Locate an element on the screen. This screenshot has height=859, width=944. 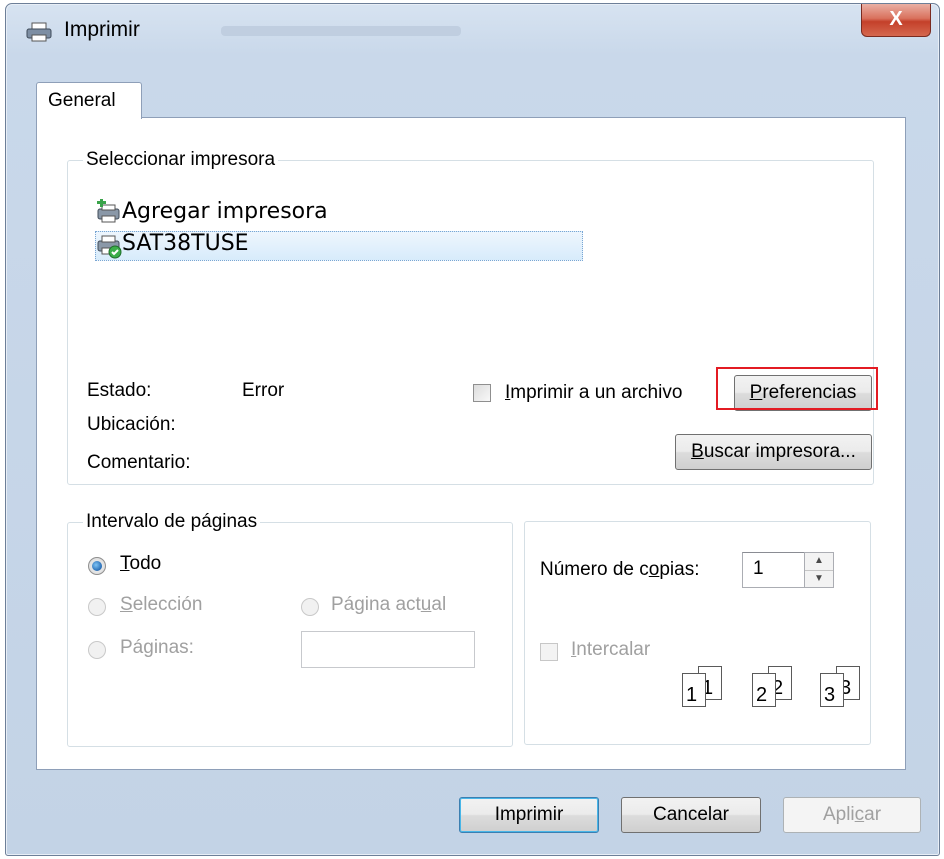
printer-icon is located at coordinates (39, 32).